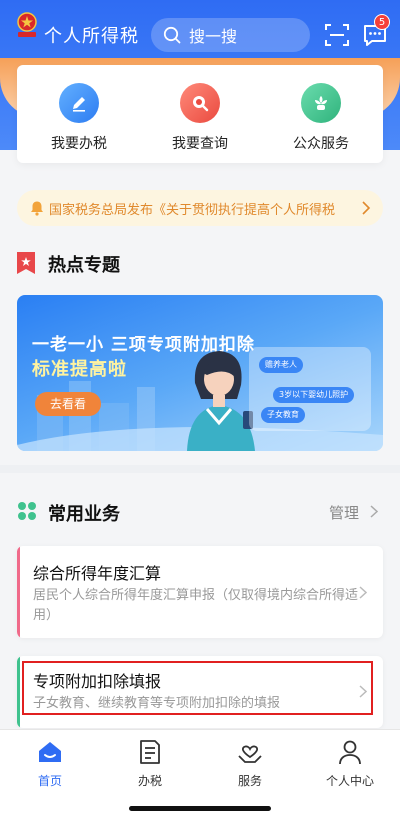 This screenshot has width=400, height=821. I want to click on banner-go-button: 去看看, so click(68, 404).